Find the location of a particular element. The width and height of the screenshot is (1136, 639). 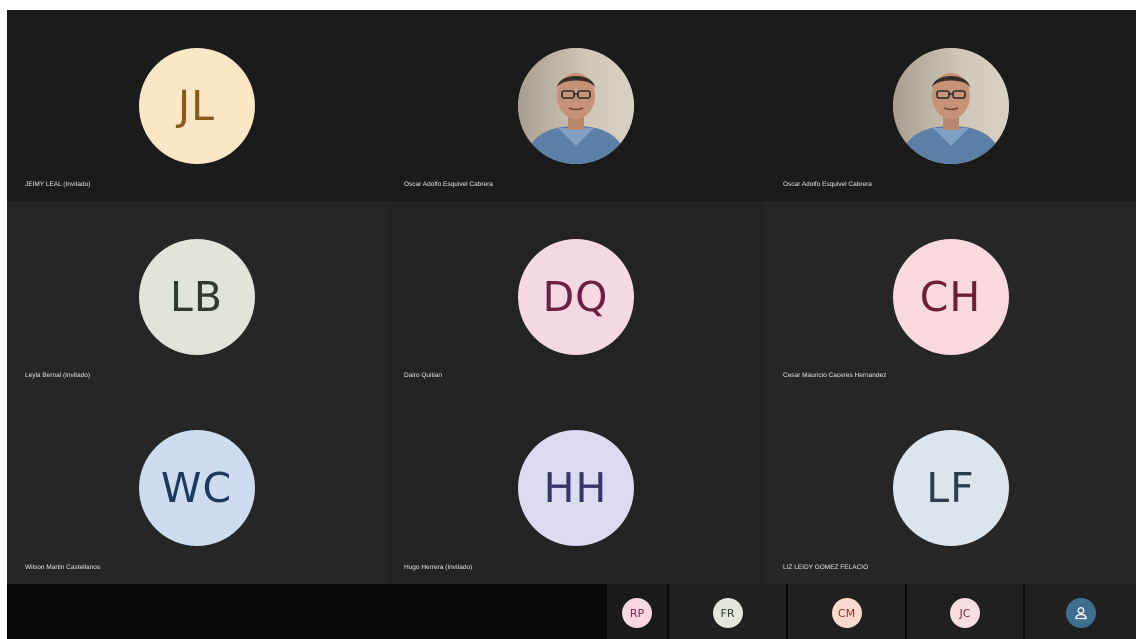

overflow-participants-bar: RP FR CM JC is located at coordinates (571, 611).